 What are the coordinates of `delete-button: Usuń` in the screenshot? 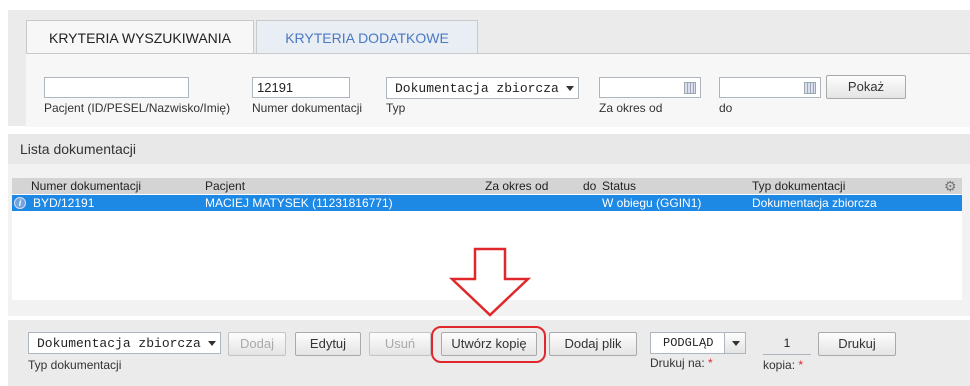 It's located at (400, 344).